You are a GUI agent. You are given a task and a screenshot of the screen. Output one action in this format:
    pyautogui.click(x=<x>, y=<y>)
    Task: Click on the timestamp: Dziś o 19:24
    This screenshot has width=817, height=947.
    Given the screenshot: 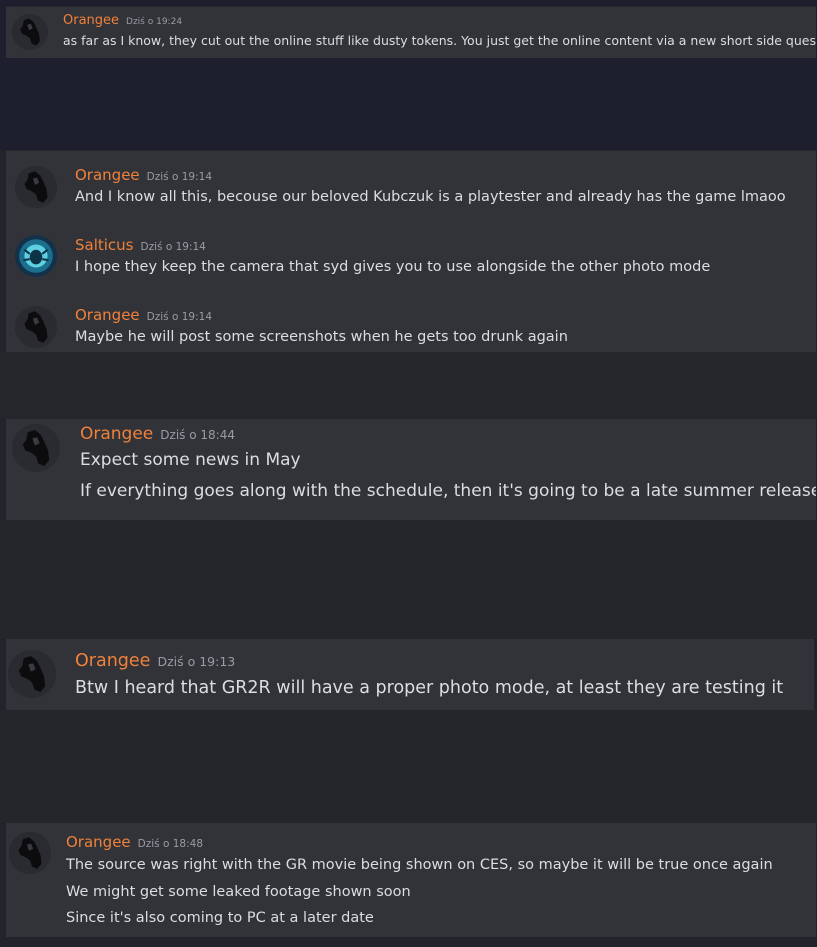 What is the action you would take?
    pyautogui.click(x=154, y=22)
    